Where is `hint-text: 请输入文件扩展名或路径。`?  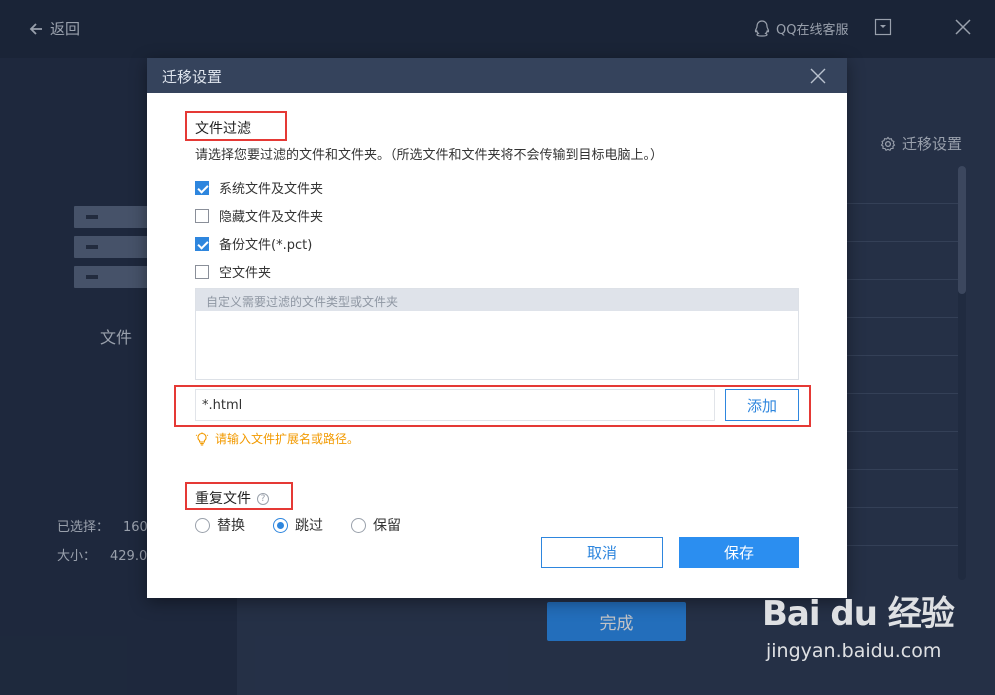 hint-text: 请输入文件扩展名或路径。 is located at coordinates (287, 439).